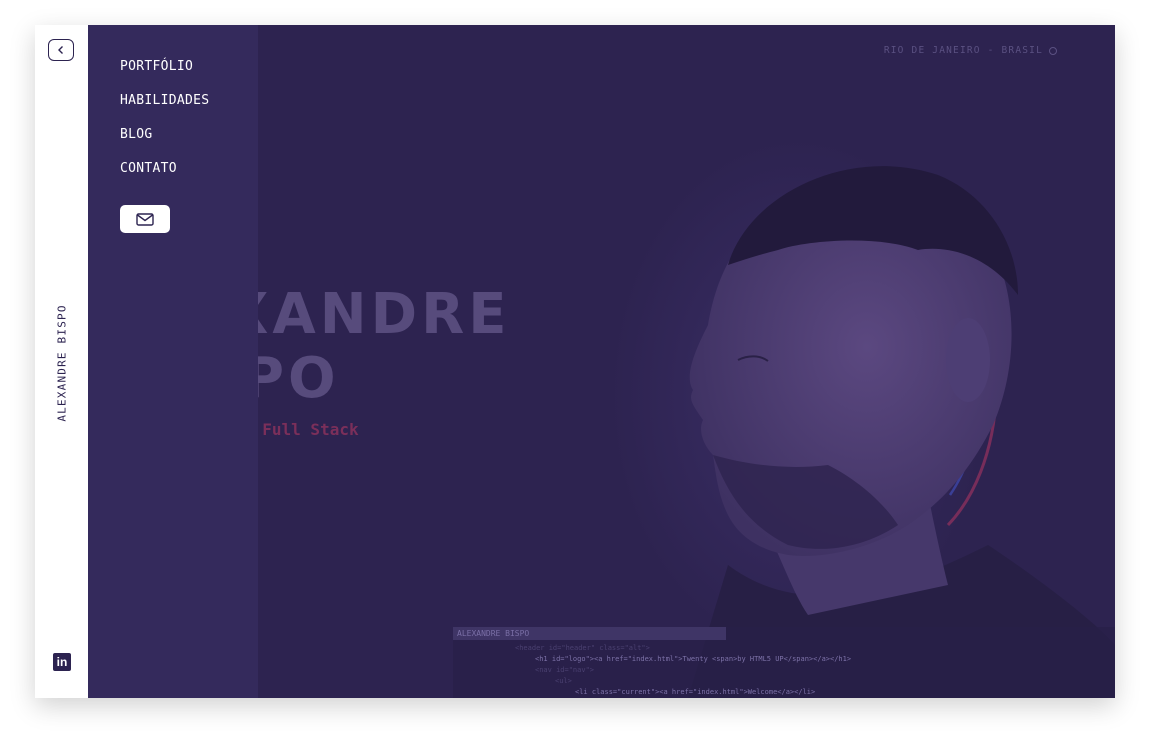 The height and width of the screenshot is (748, 1155). Describe the element at coordinates (565, 670) in the screenshot. I see `code-line: <nav id="nav">` at that location.